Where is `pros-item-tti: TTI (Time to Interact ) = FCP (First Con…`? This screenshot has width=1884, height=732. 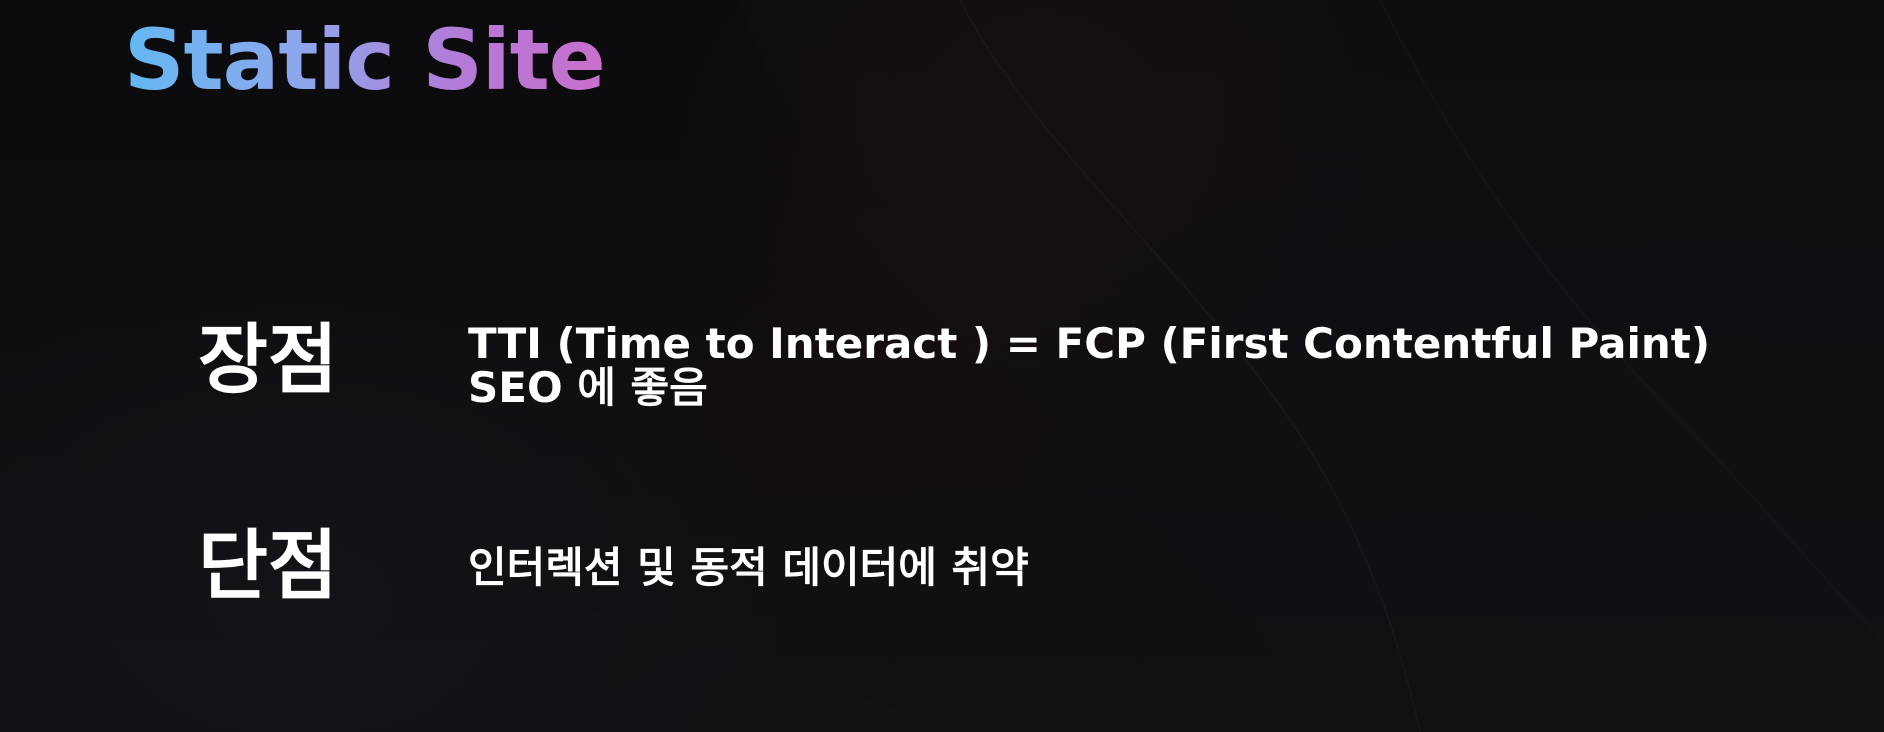 pros-item-tti: TTI (Time to Interact ) = FCP (First Con… is located at coordinates (1089, 343).